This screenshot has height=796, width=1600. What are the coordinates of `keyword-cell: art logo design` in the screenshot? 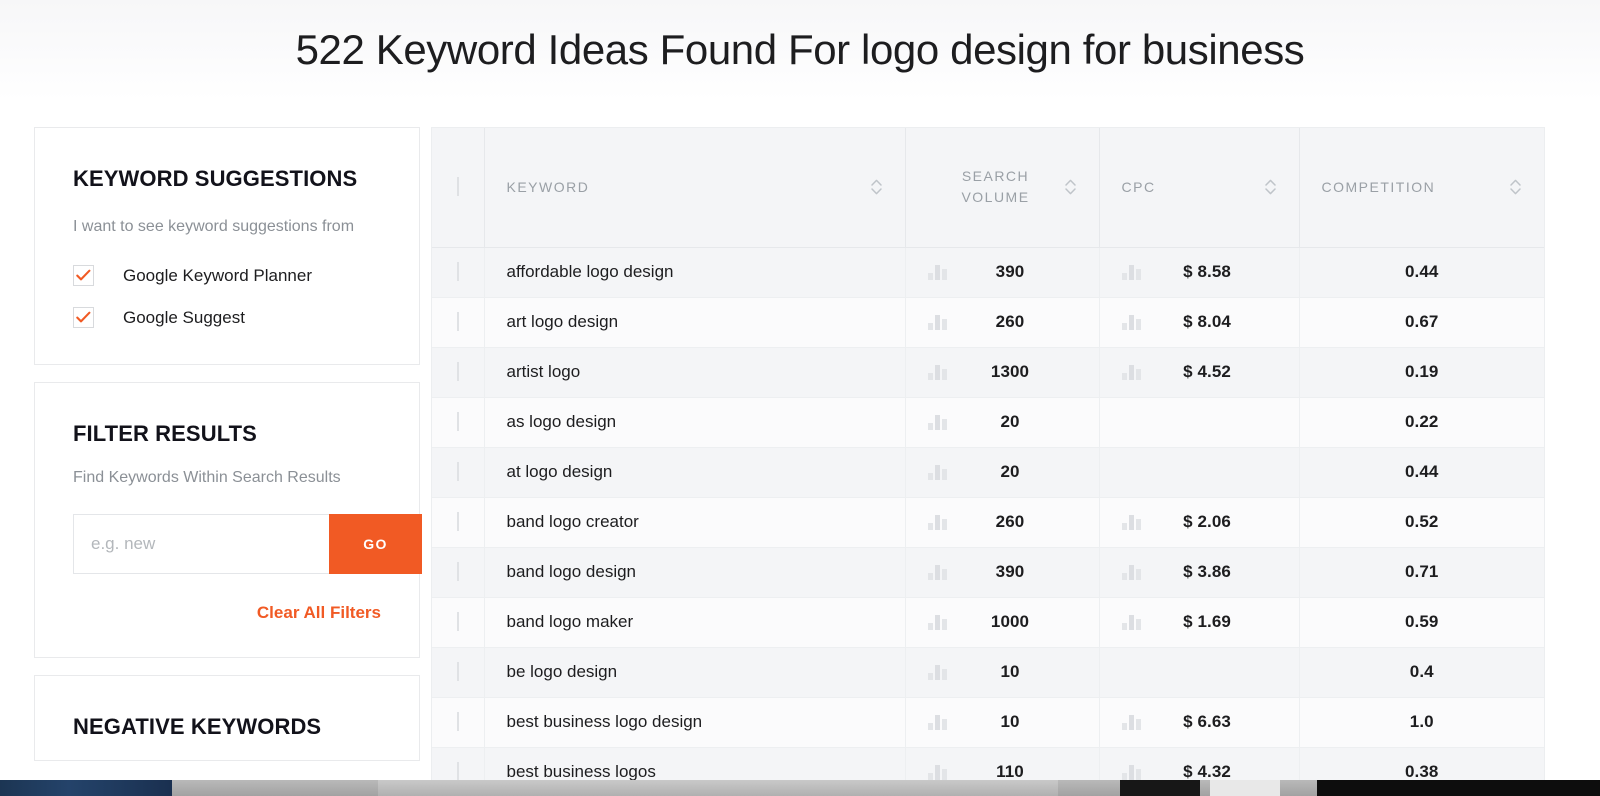 It's located at (695, 322).